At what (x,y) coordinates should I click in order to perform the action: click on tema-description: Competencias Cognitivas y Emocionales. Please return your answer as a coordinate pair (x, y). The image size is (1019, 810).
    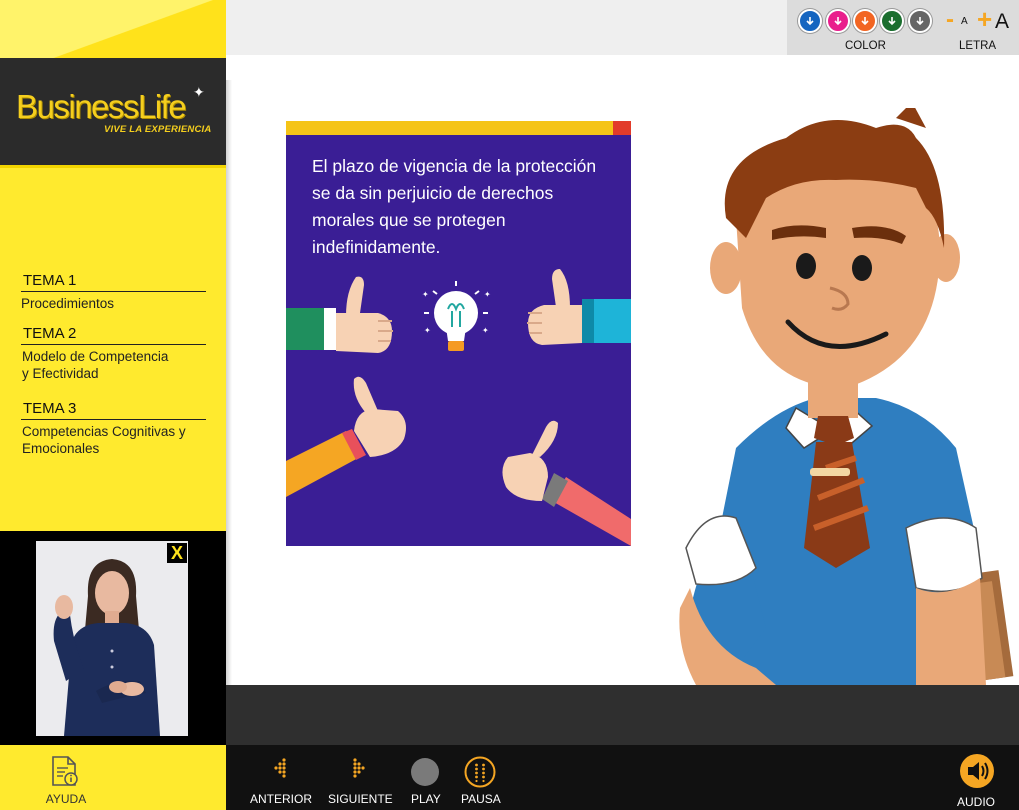
    Looking at the image, I should click on (104, 440).